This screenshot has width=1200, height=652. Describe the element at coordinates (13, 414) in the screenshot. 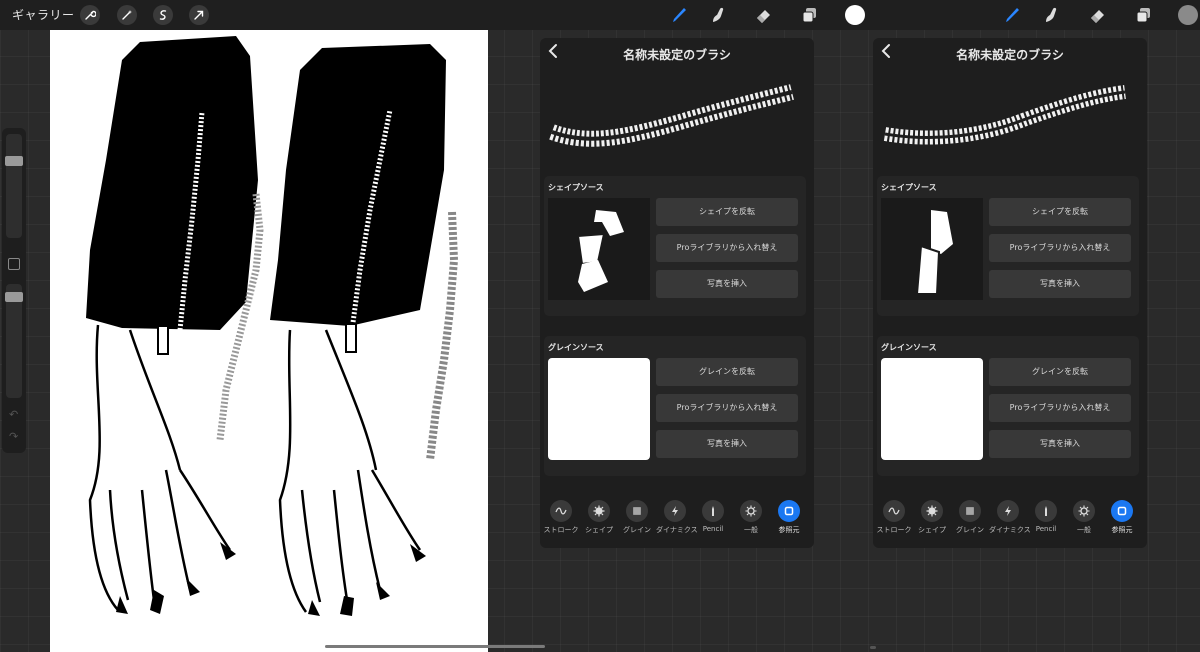

I see `undo-icon: ↶` at that location.